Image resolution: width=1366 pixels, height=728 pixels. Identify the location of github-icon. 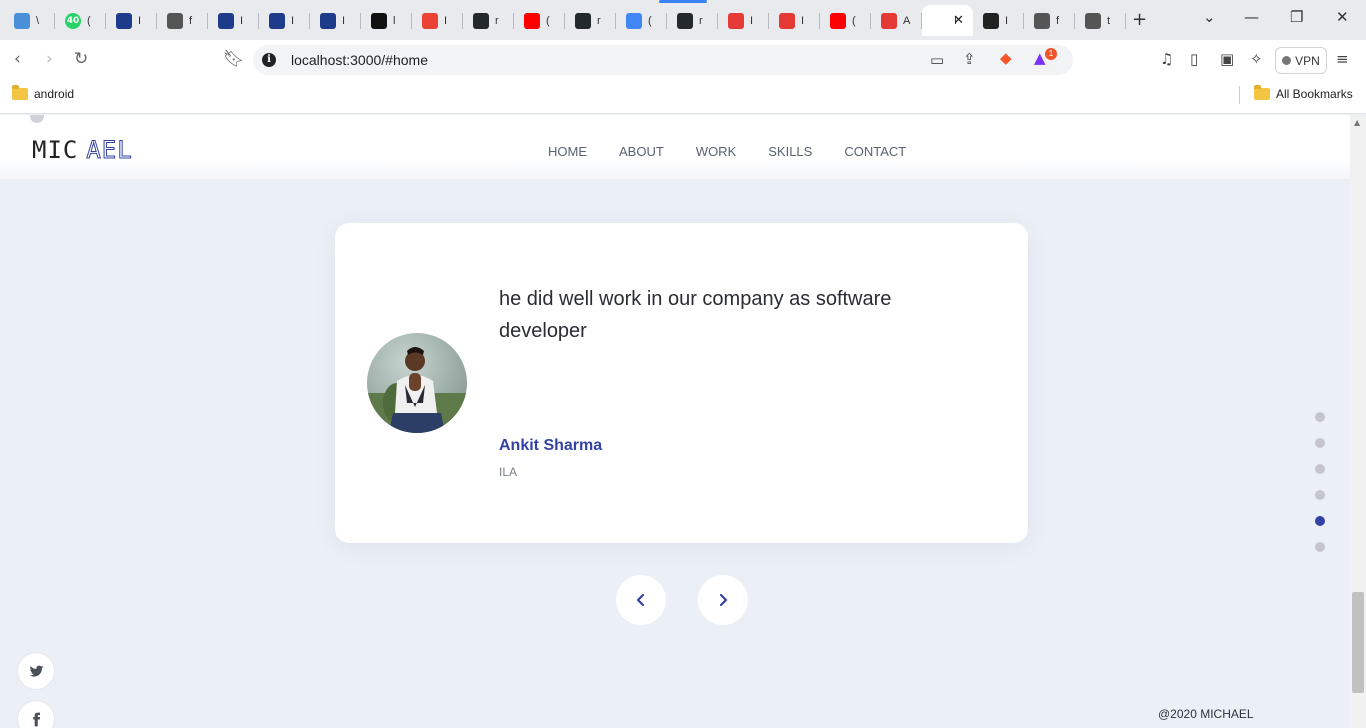
(481, 20).